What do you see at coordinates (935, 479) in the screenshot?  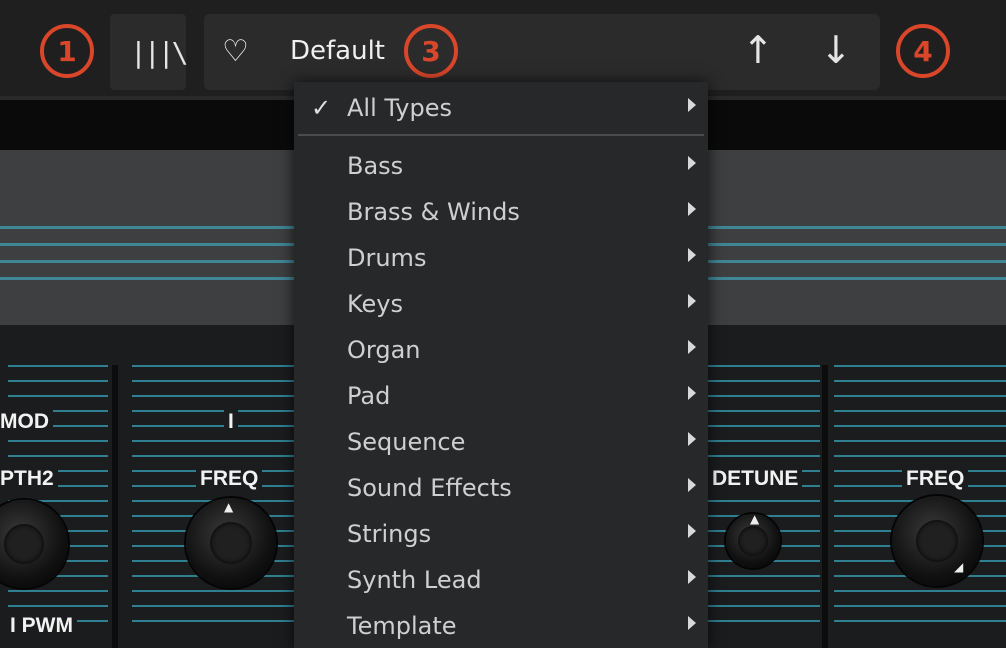 I see `freq-label-right: FREQ` at bounding box center [935, 479].